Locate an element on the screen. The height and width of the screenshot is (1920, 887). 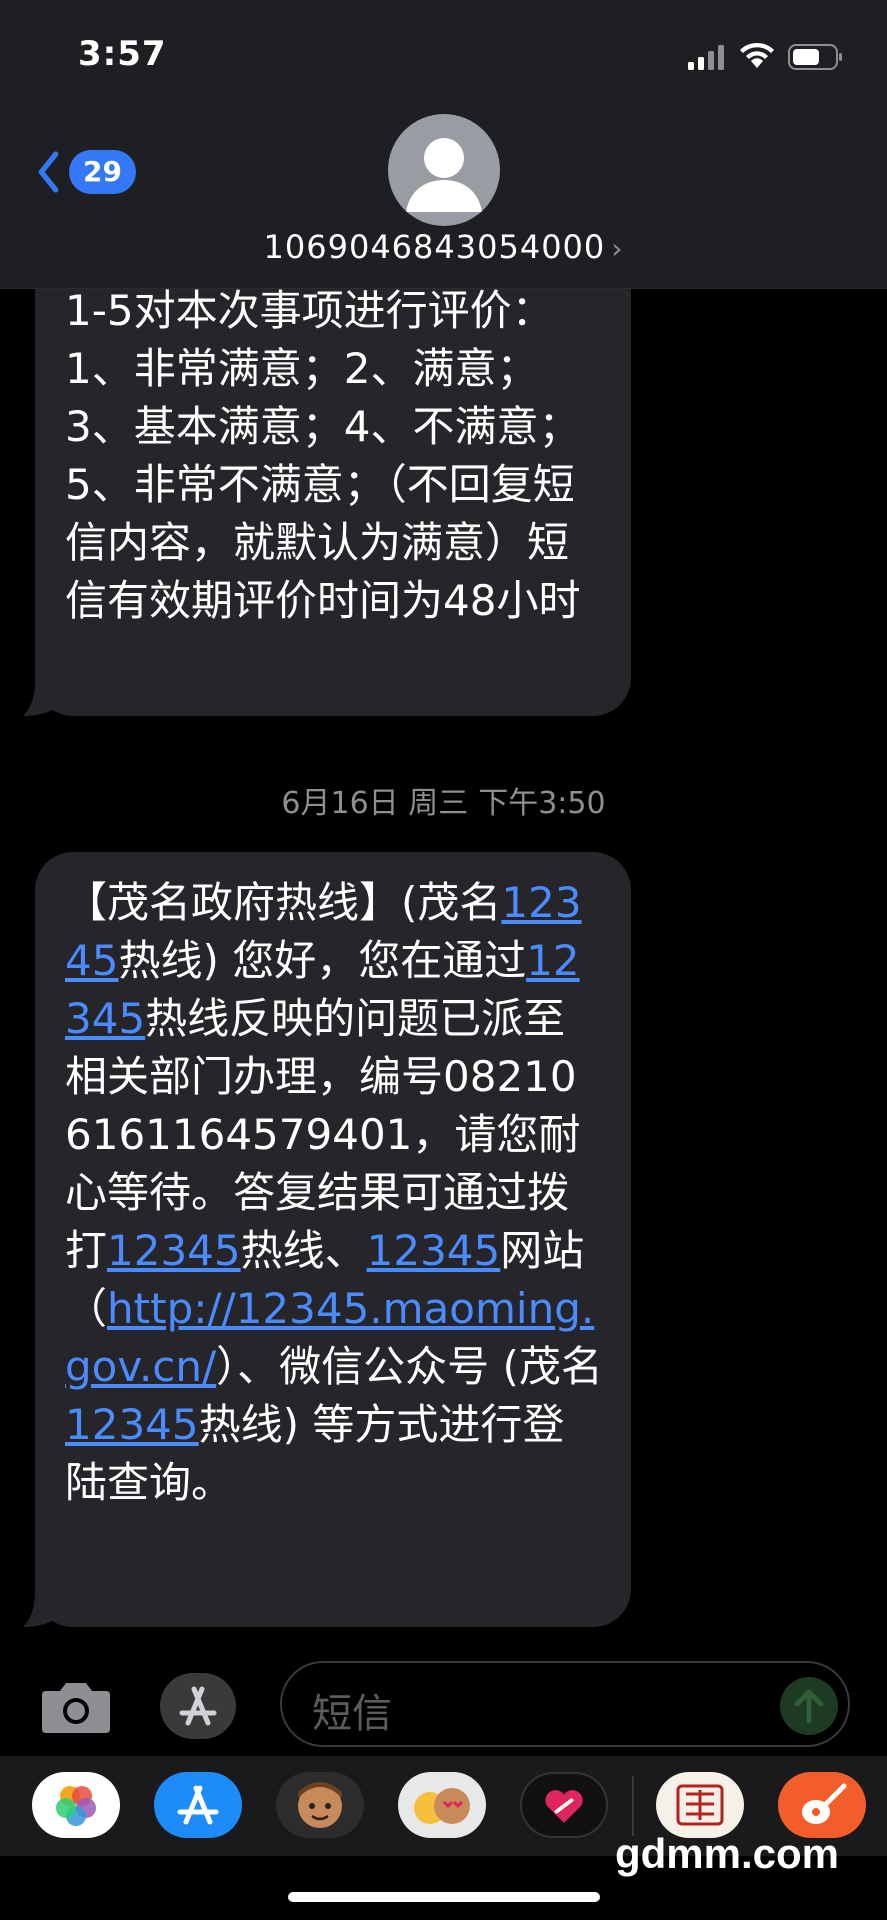
send-button is located at coordinates (809, 1706).